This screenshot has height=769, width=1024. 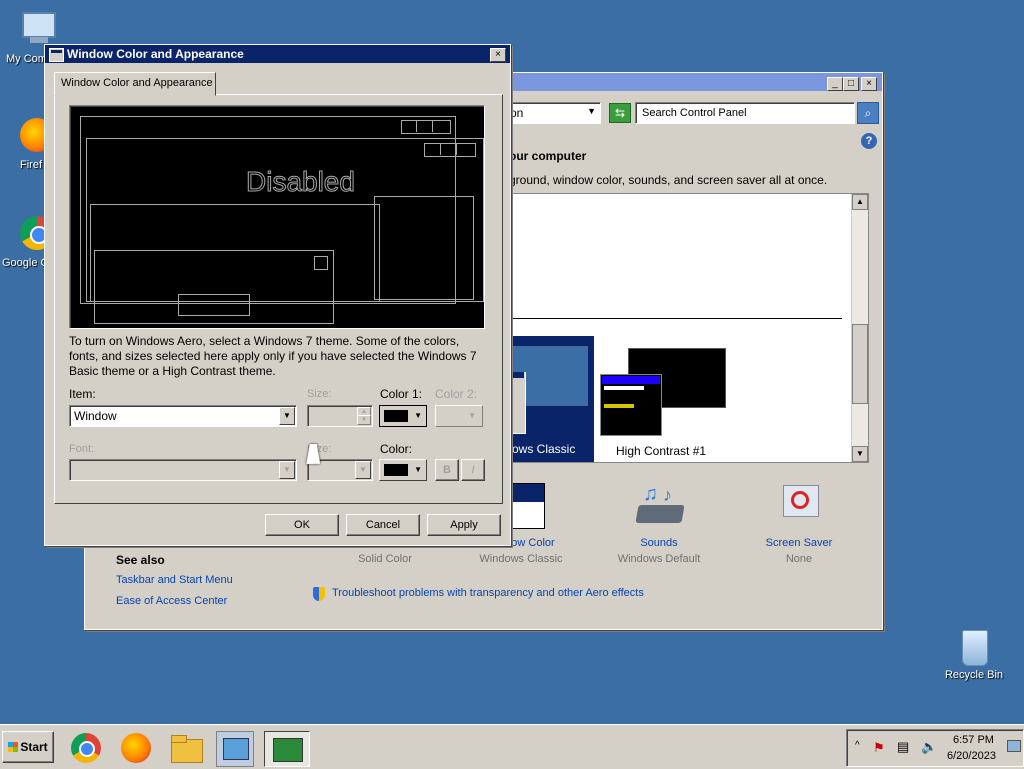 What do you see at coordinates (447, 470) in the screenshot?
I see `bold-button: B` at bounding box center [447, 470].